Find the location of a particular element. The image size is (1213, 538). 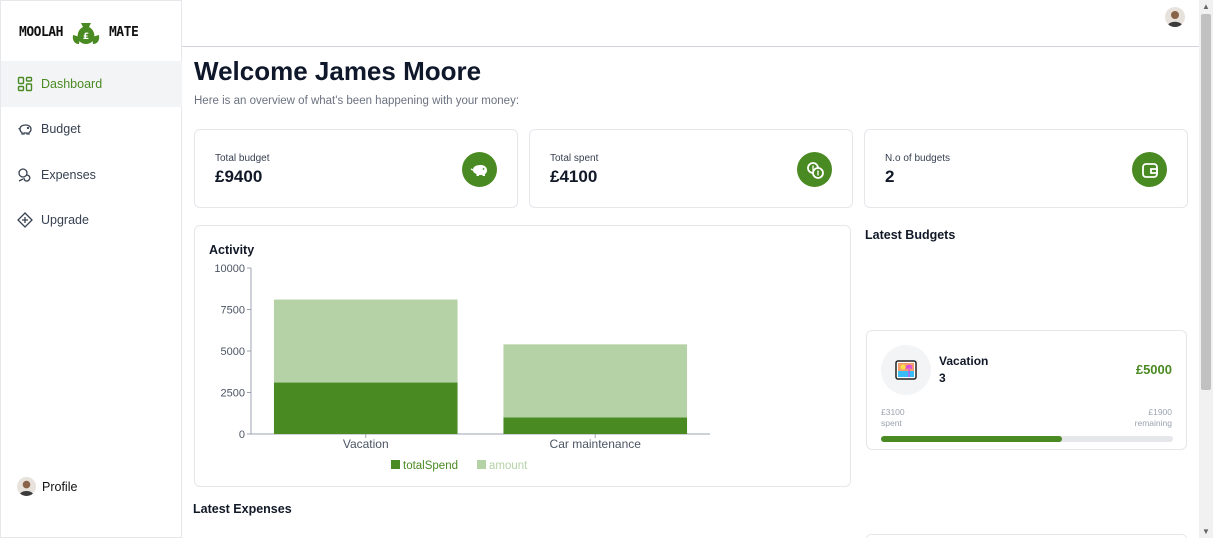

legend-label: amount is located at coordinates (508, 466).